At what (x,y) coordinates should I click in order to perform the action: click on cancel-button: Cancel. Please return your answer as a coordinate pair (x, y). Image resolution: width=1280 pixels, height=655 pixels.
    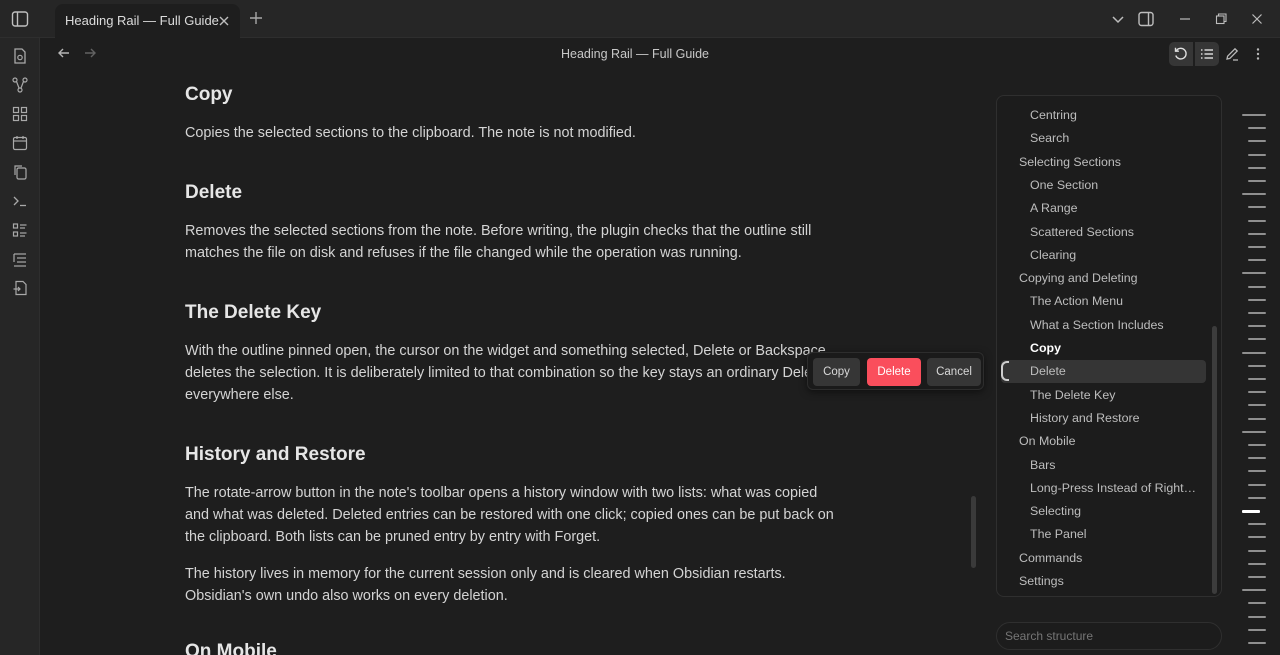
    Looking at the image, I should click on (954, 372).